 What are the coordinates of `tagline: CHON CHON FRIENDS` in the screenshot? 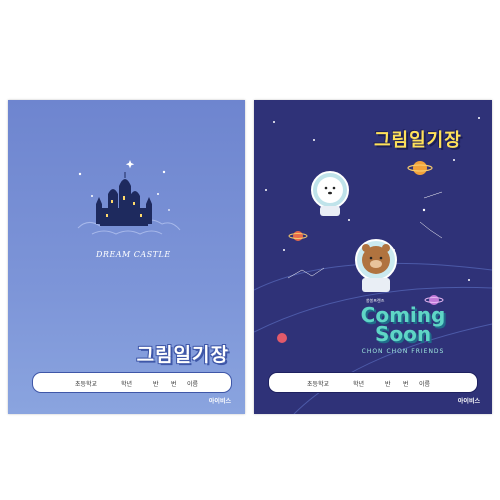 It's located at (403, 351).